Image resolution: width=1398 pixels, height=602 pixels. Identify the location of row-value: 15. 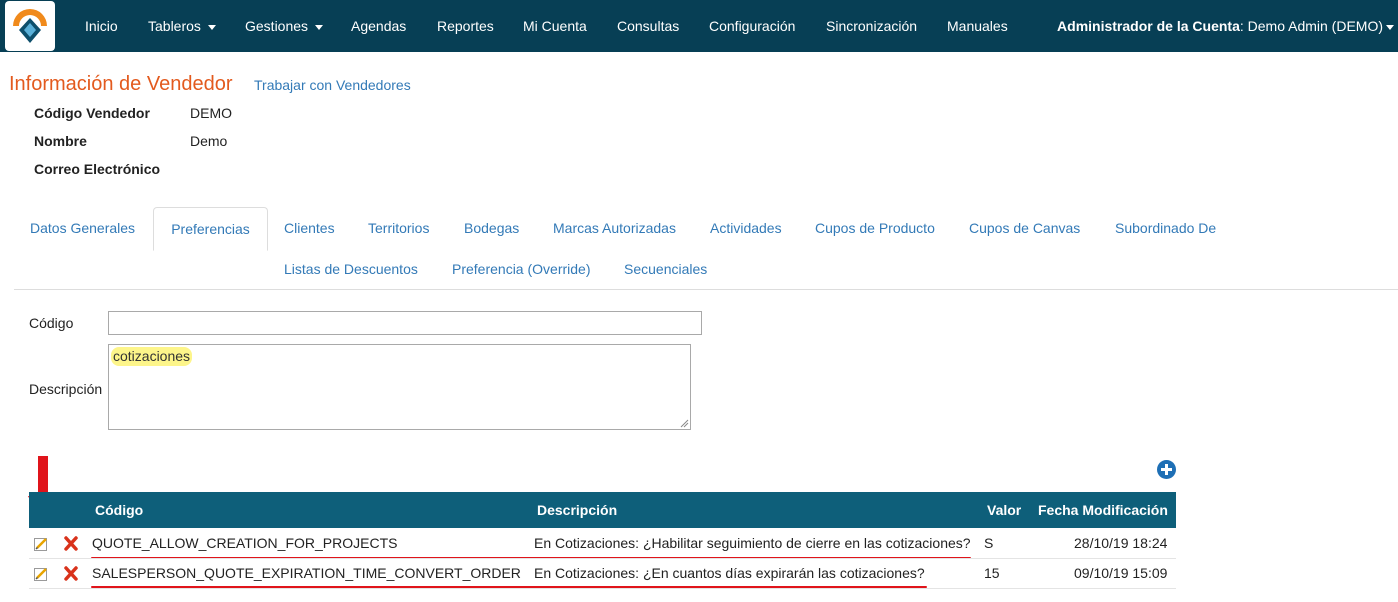
(992, 573).